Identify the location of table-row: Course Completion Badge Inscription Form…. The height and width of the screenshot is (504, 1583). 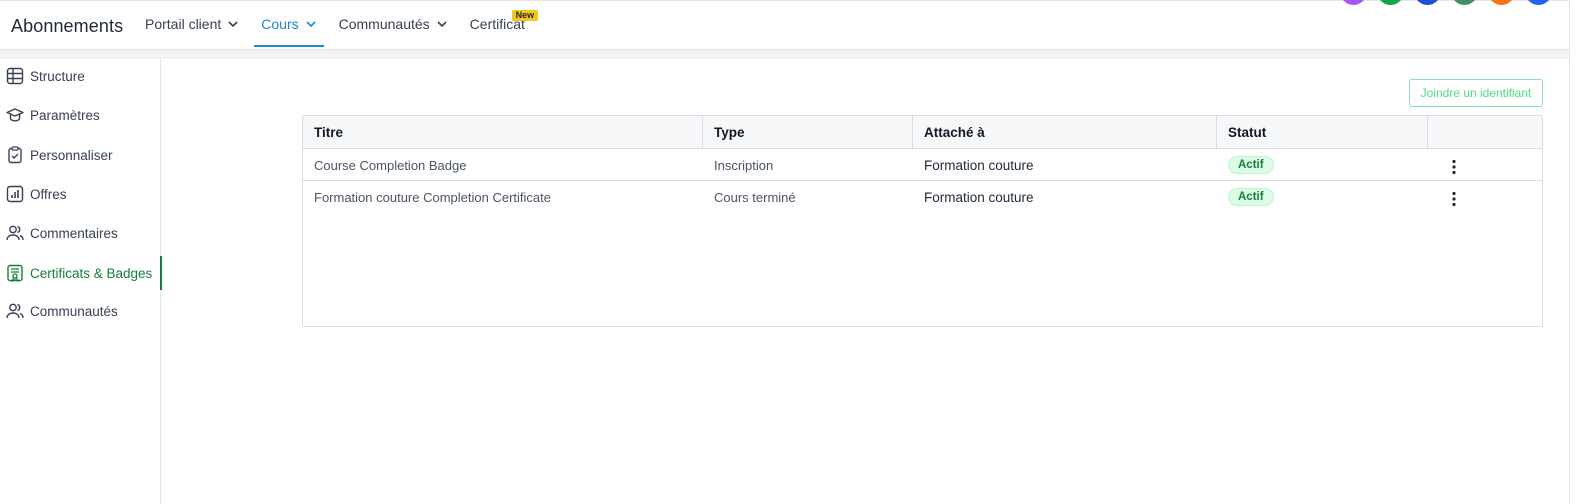
(922, 165).